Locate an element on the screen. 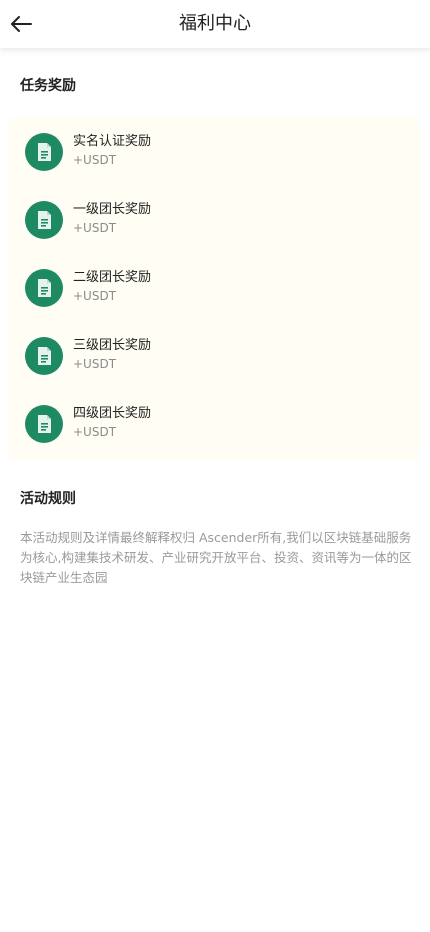  task-item-level-4: 四级团长奖励 +USDT is located at coordinates (214, 424).